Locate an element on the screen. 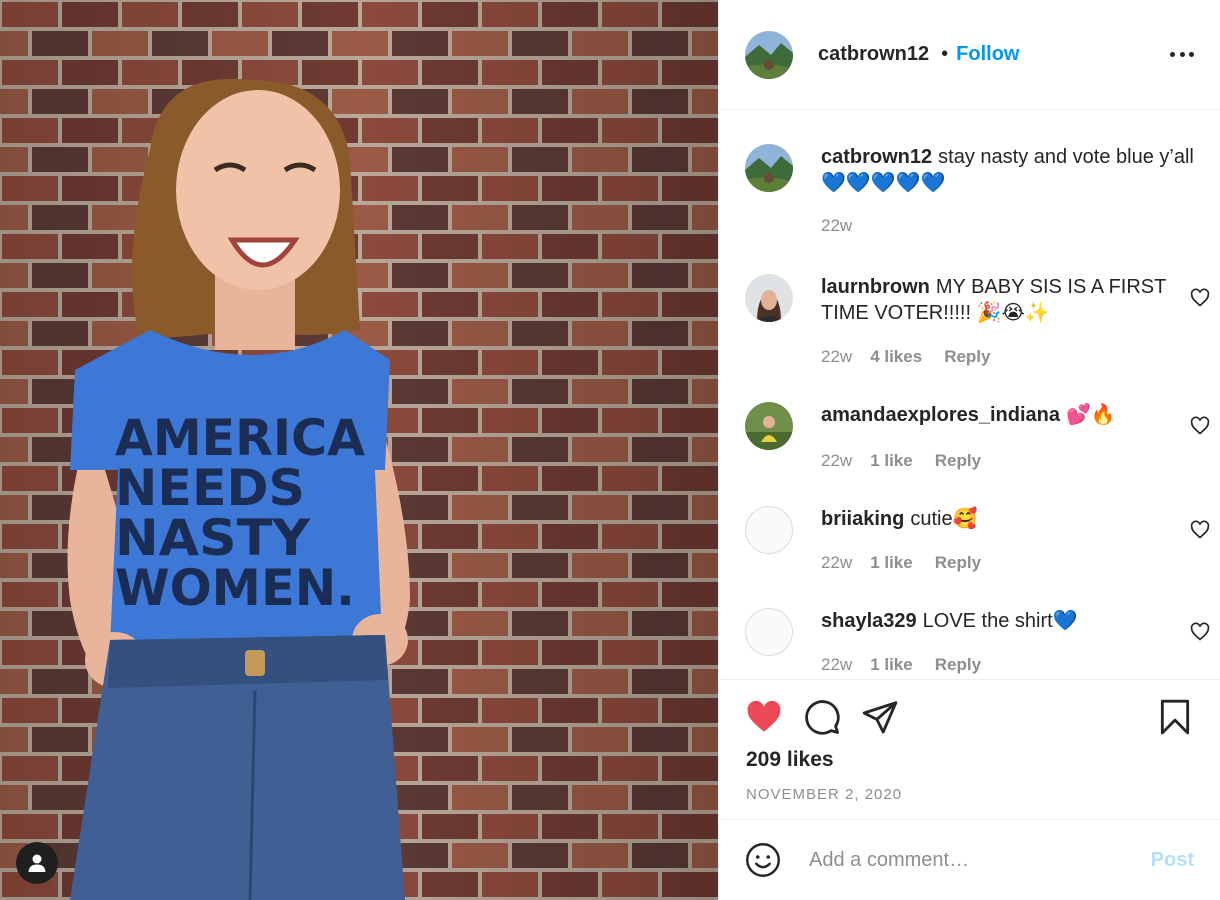 The image size is (1220, 900). comment-text: amandaexplores_indiana 💕🔥 is located at coordinates (993, 415).